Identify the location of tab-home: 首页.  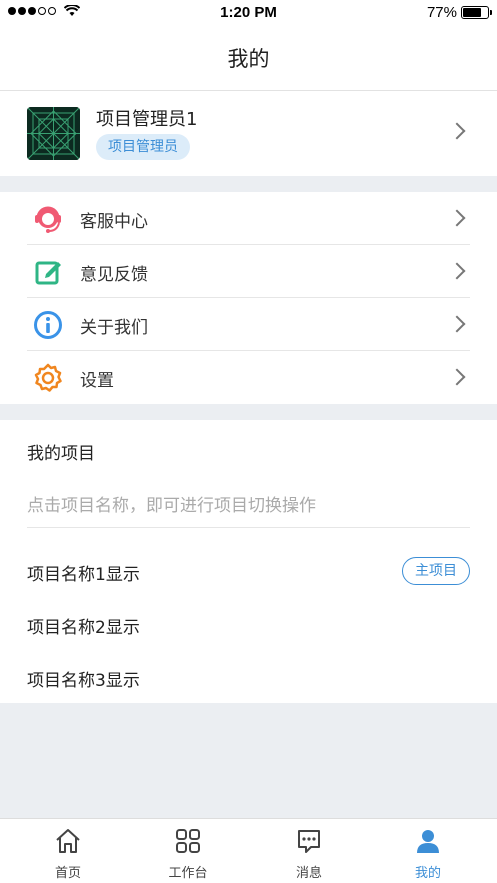
(68, 851).